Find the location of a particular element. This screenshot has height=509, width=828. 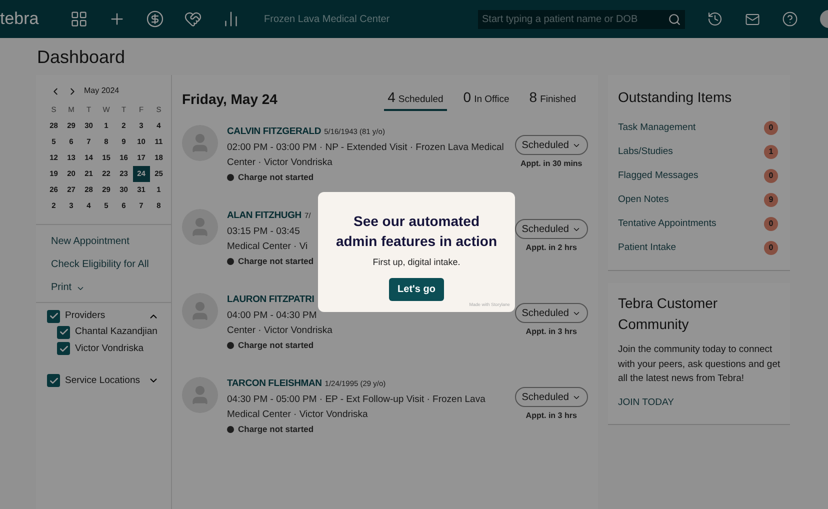

logo: tebra is located at coordinates (31, 19).